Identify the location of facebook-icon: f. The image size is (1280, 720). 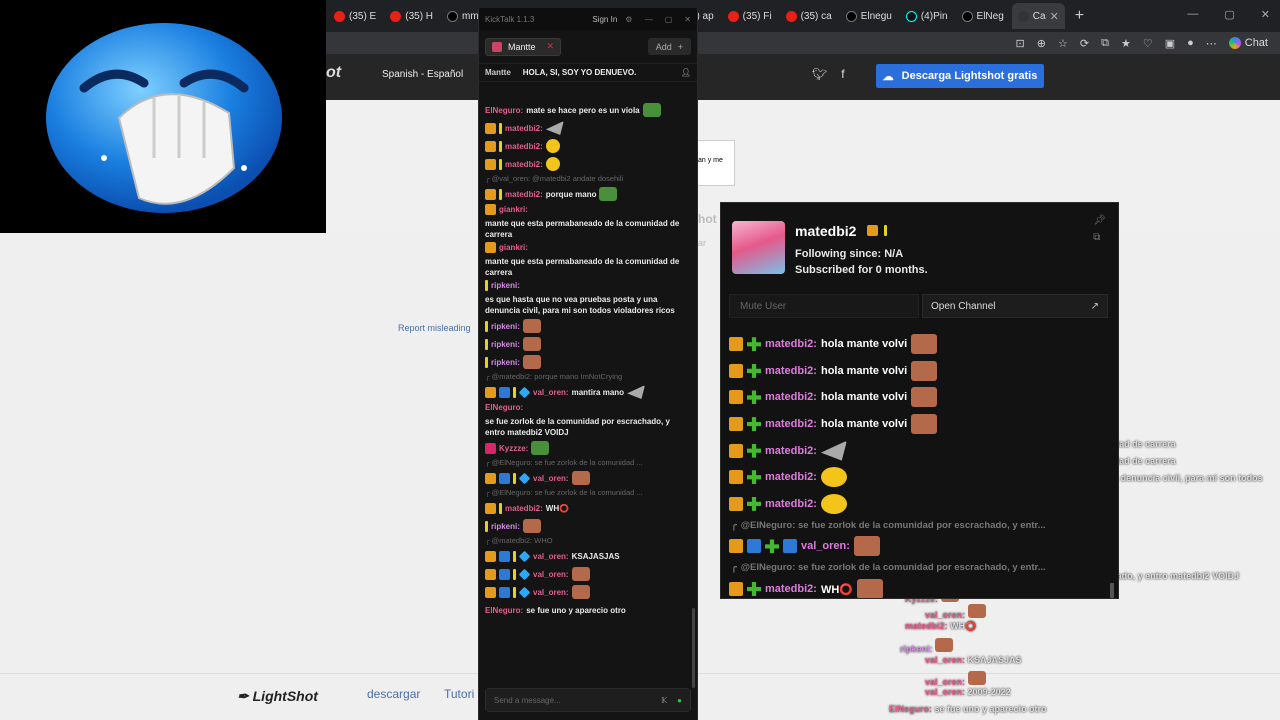
(842, 74).